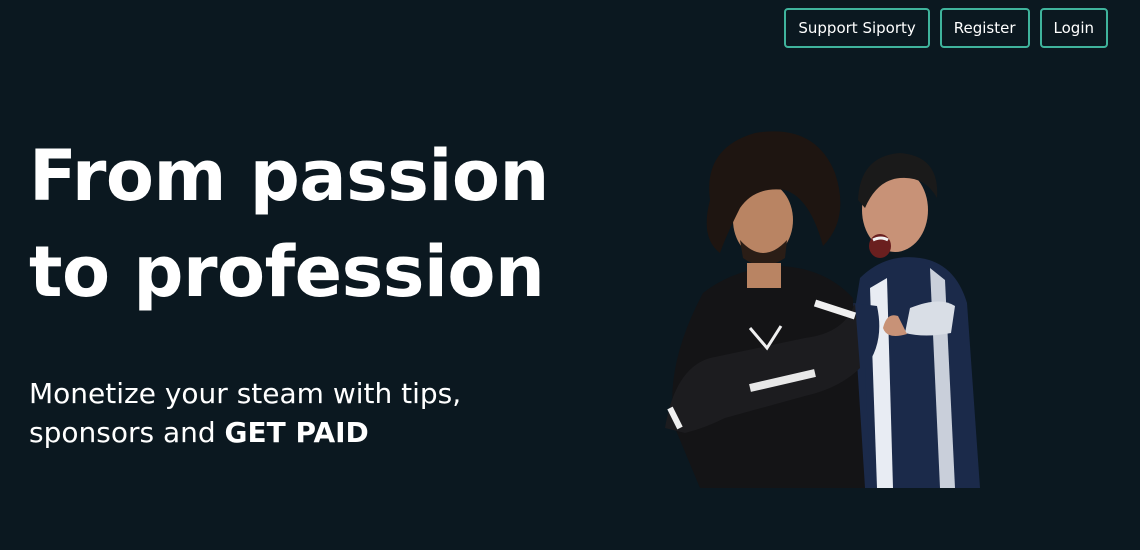 This screenshot has width=1140, height=550. I want to click on hero-subtitle-line-1: Monetize your steam with tips,, so click(245, 393).